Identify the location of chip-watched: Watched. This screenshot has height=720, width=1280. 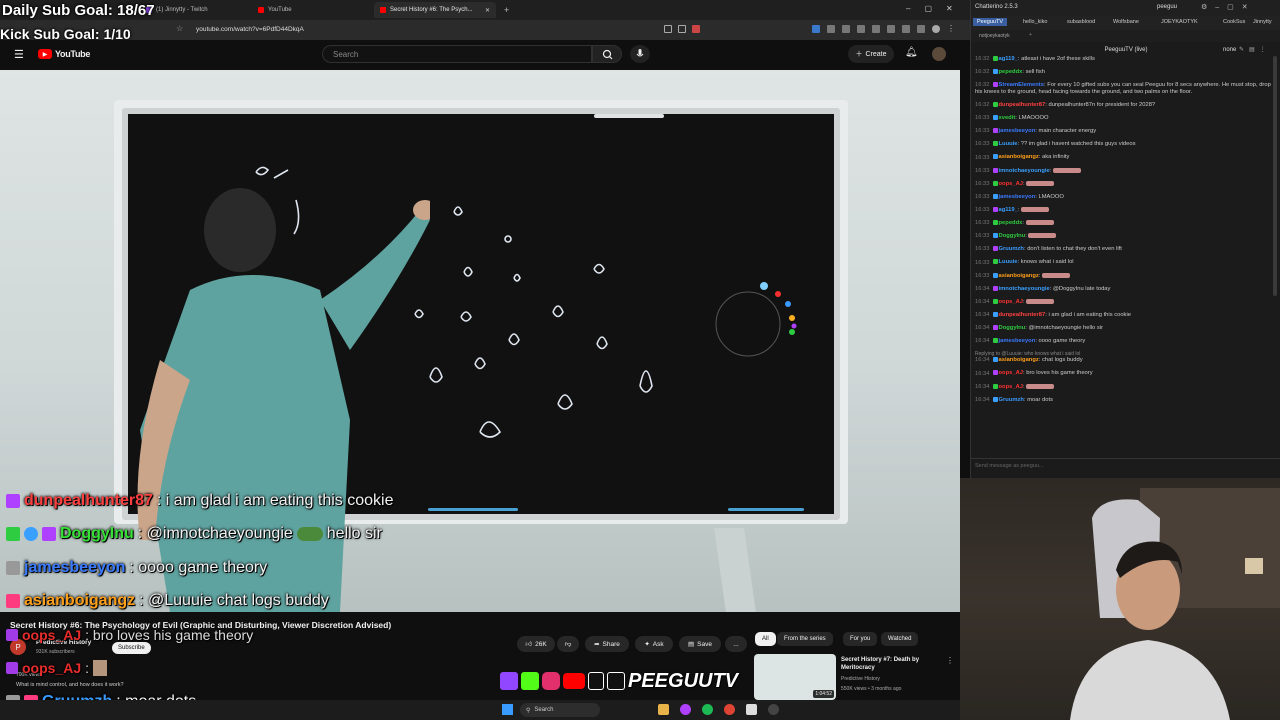
(900, 639).